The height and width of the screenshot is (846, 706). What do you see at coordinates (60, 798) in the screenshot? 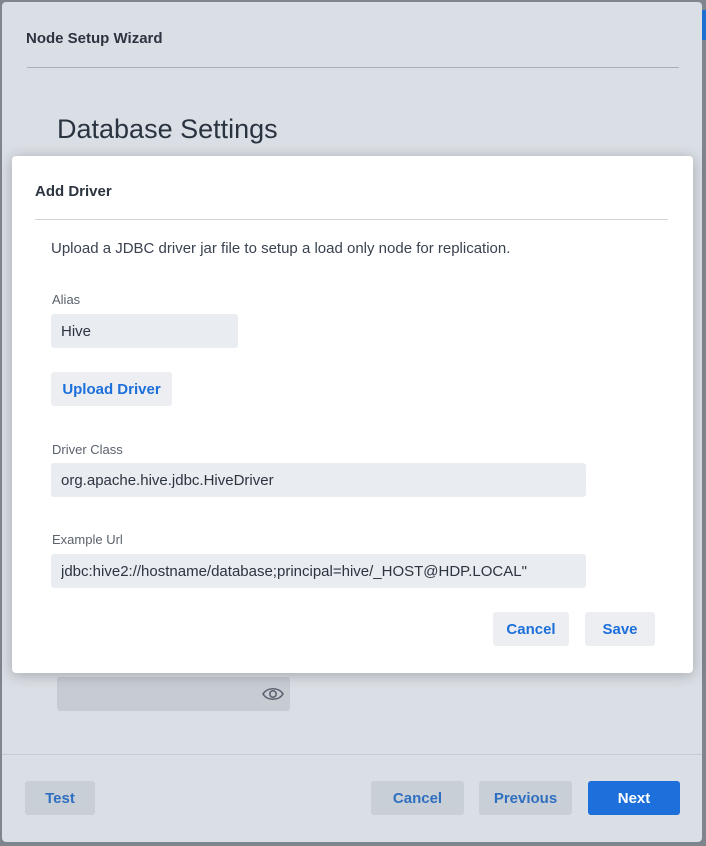
I see `test-button: Test` at bounding box center [60, 798].